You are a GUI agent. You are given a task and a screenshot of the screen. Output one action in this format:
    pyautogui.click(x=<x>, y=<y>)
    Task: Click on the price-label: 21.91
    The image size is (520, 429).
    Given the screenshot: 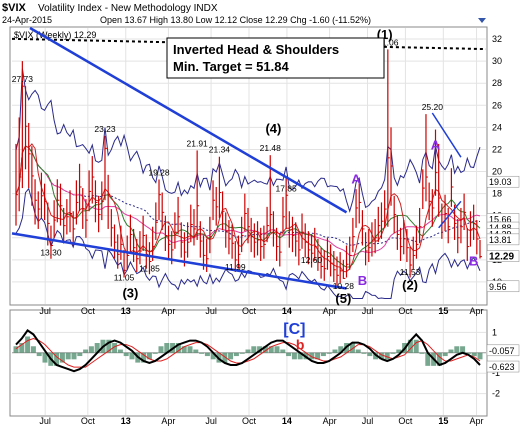 What is the action you would take?
    pyautogui.click(x=198, y=143)
    